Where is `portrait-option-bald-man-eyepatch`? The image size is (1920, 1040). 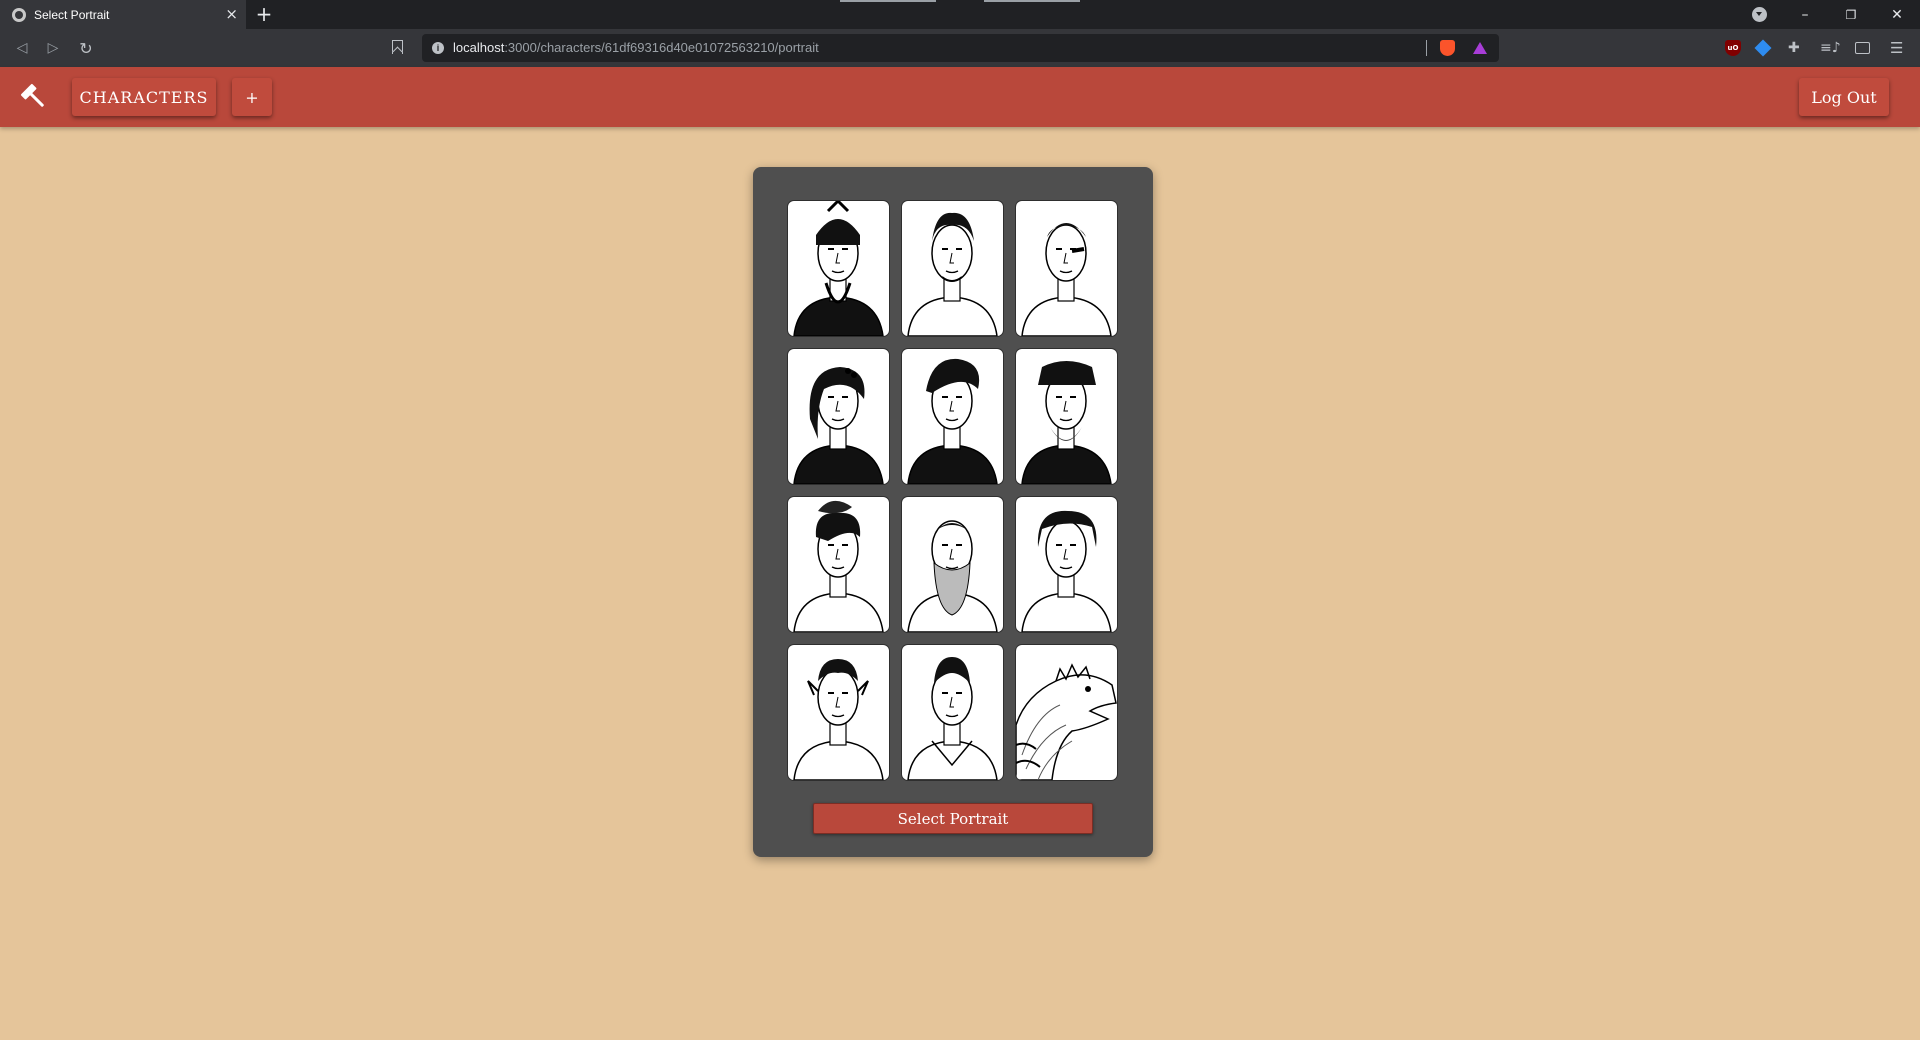
portrait-option-bald-man-eyepatch is located at coordinates (1066, 268).